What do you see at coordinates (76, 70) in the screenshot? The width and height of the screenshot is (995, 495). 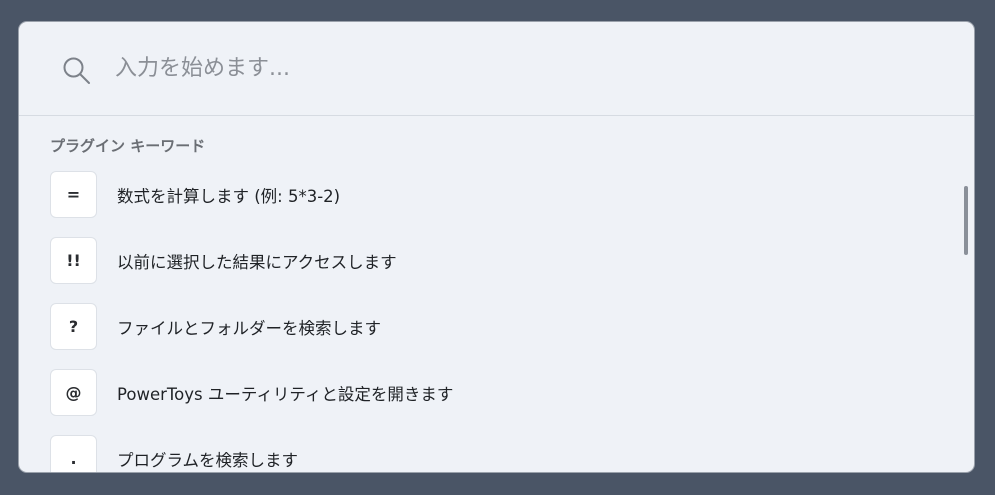 I see `search-icon` at bounding box center [76, 70].